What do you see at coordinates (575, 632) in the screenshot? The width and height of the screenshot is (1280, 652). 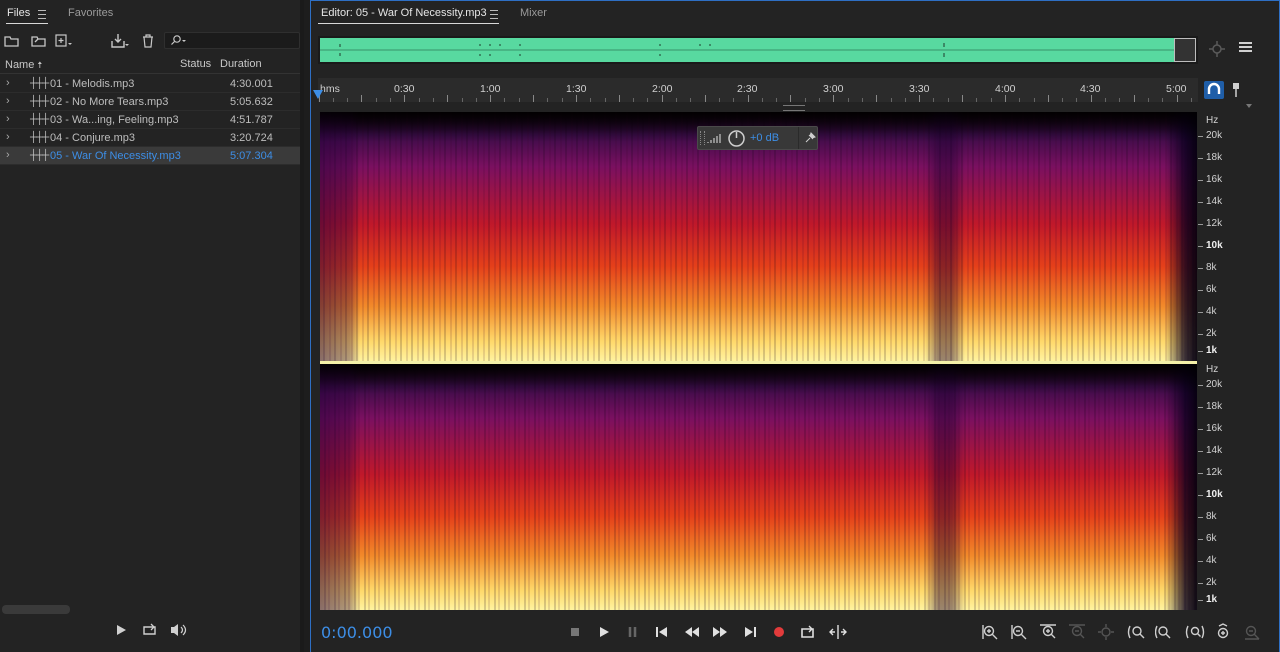 I see `stop-button` at bounding box center [575, 632].